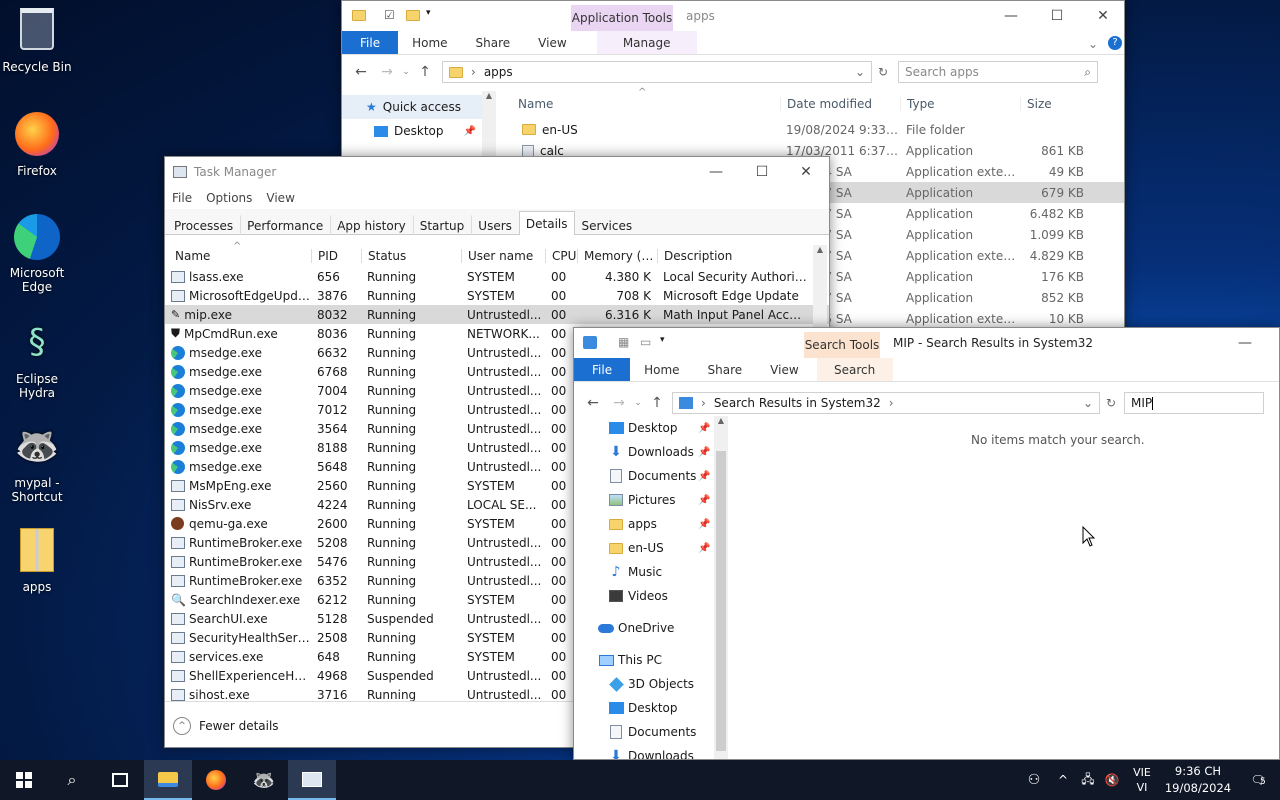 The height and width of the screenshot is (800, 1280). What do you see at coordinates (644, 628) in the screenshot?
I see `nav-onedrive: OneDrive` at bounding box center [644, 628].